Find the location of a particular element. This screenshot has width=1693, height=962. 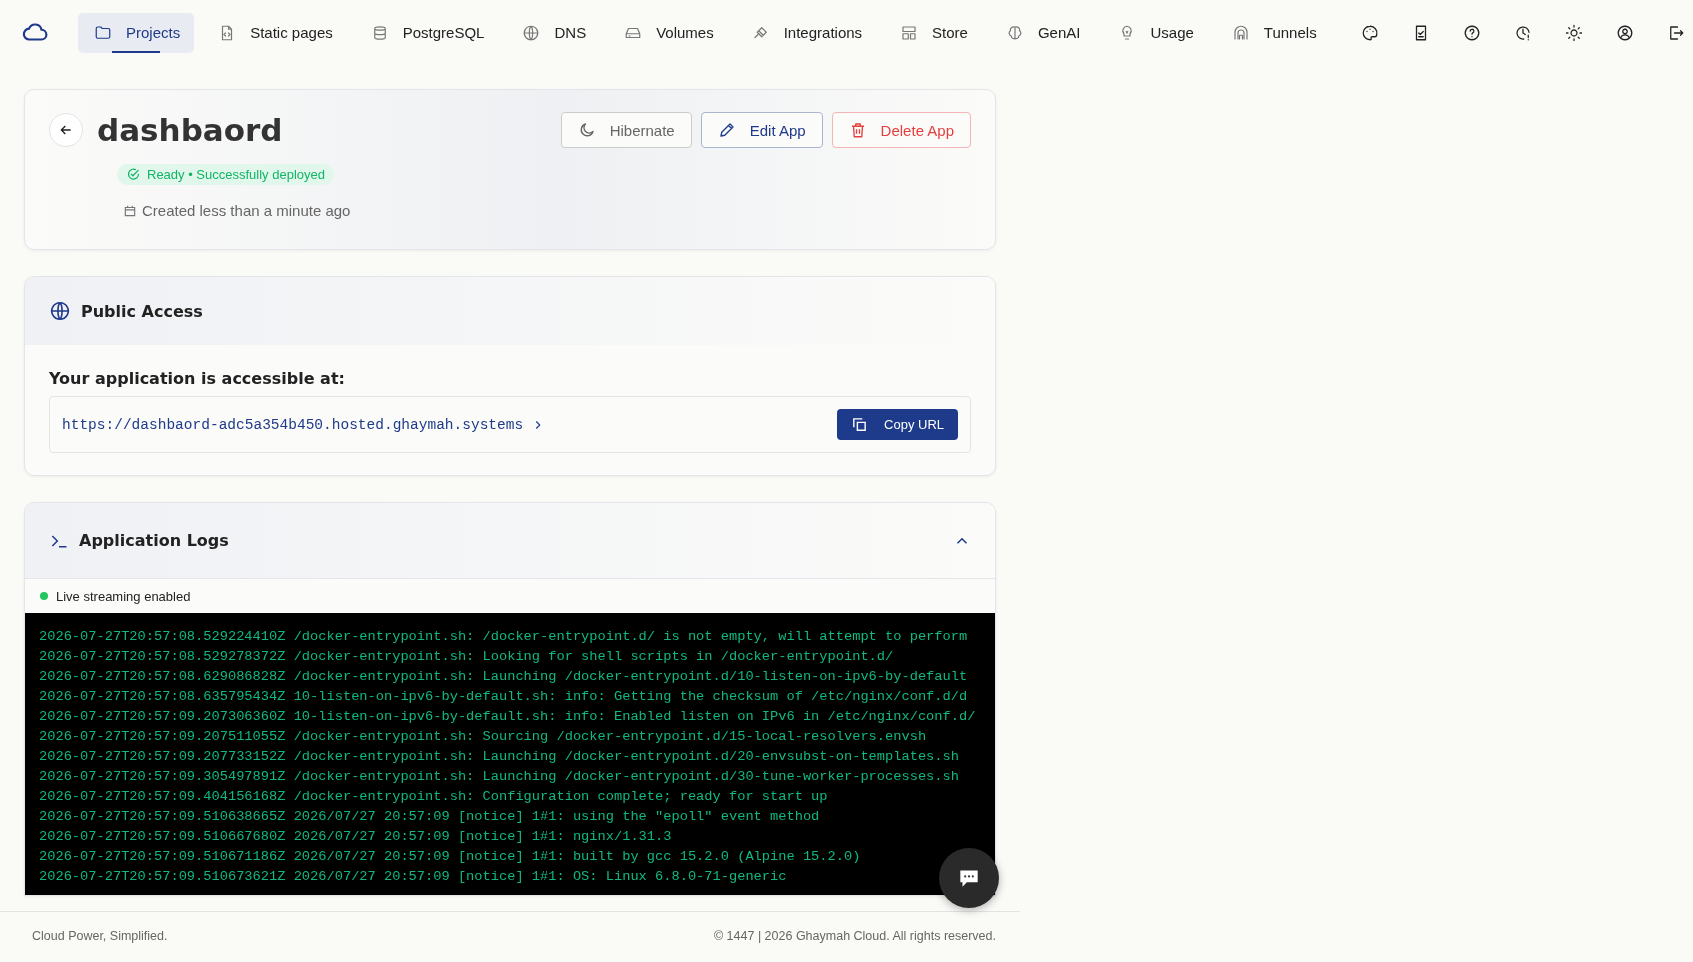

back-button is located at coordinates (66, 130).